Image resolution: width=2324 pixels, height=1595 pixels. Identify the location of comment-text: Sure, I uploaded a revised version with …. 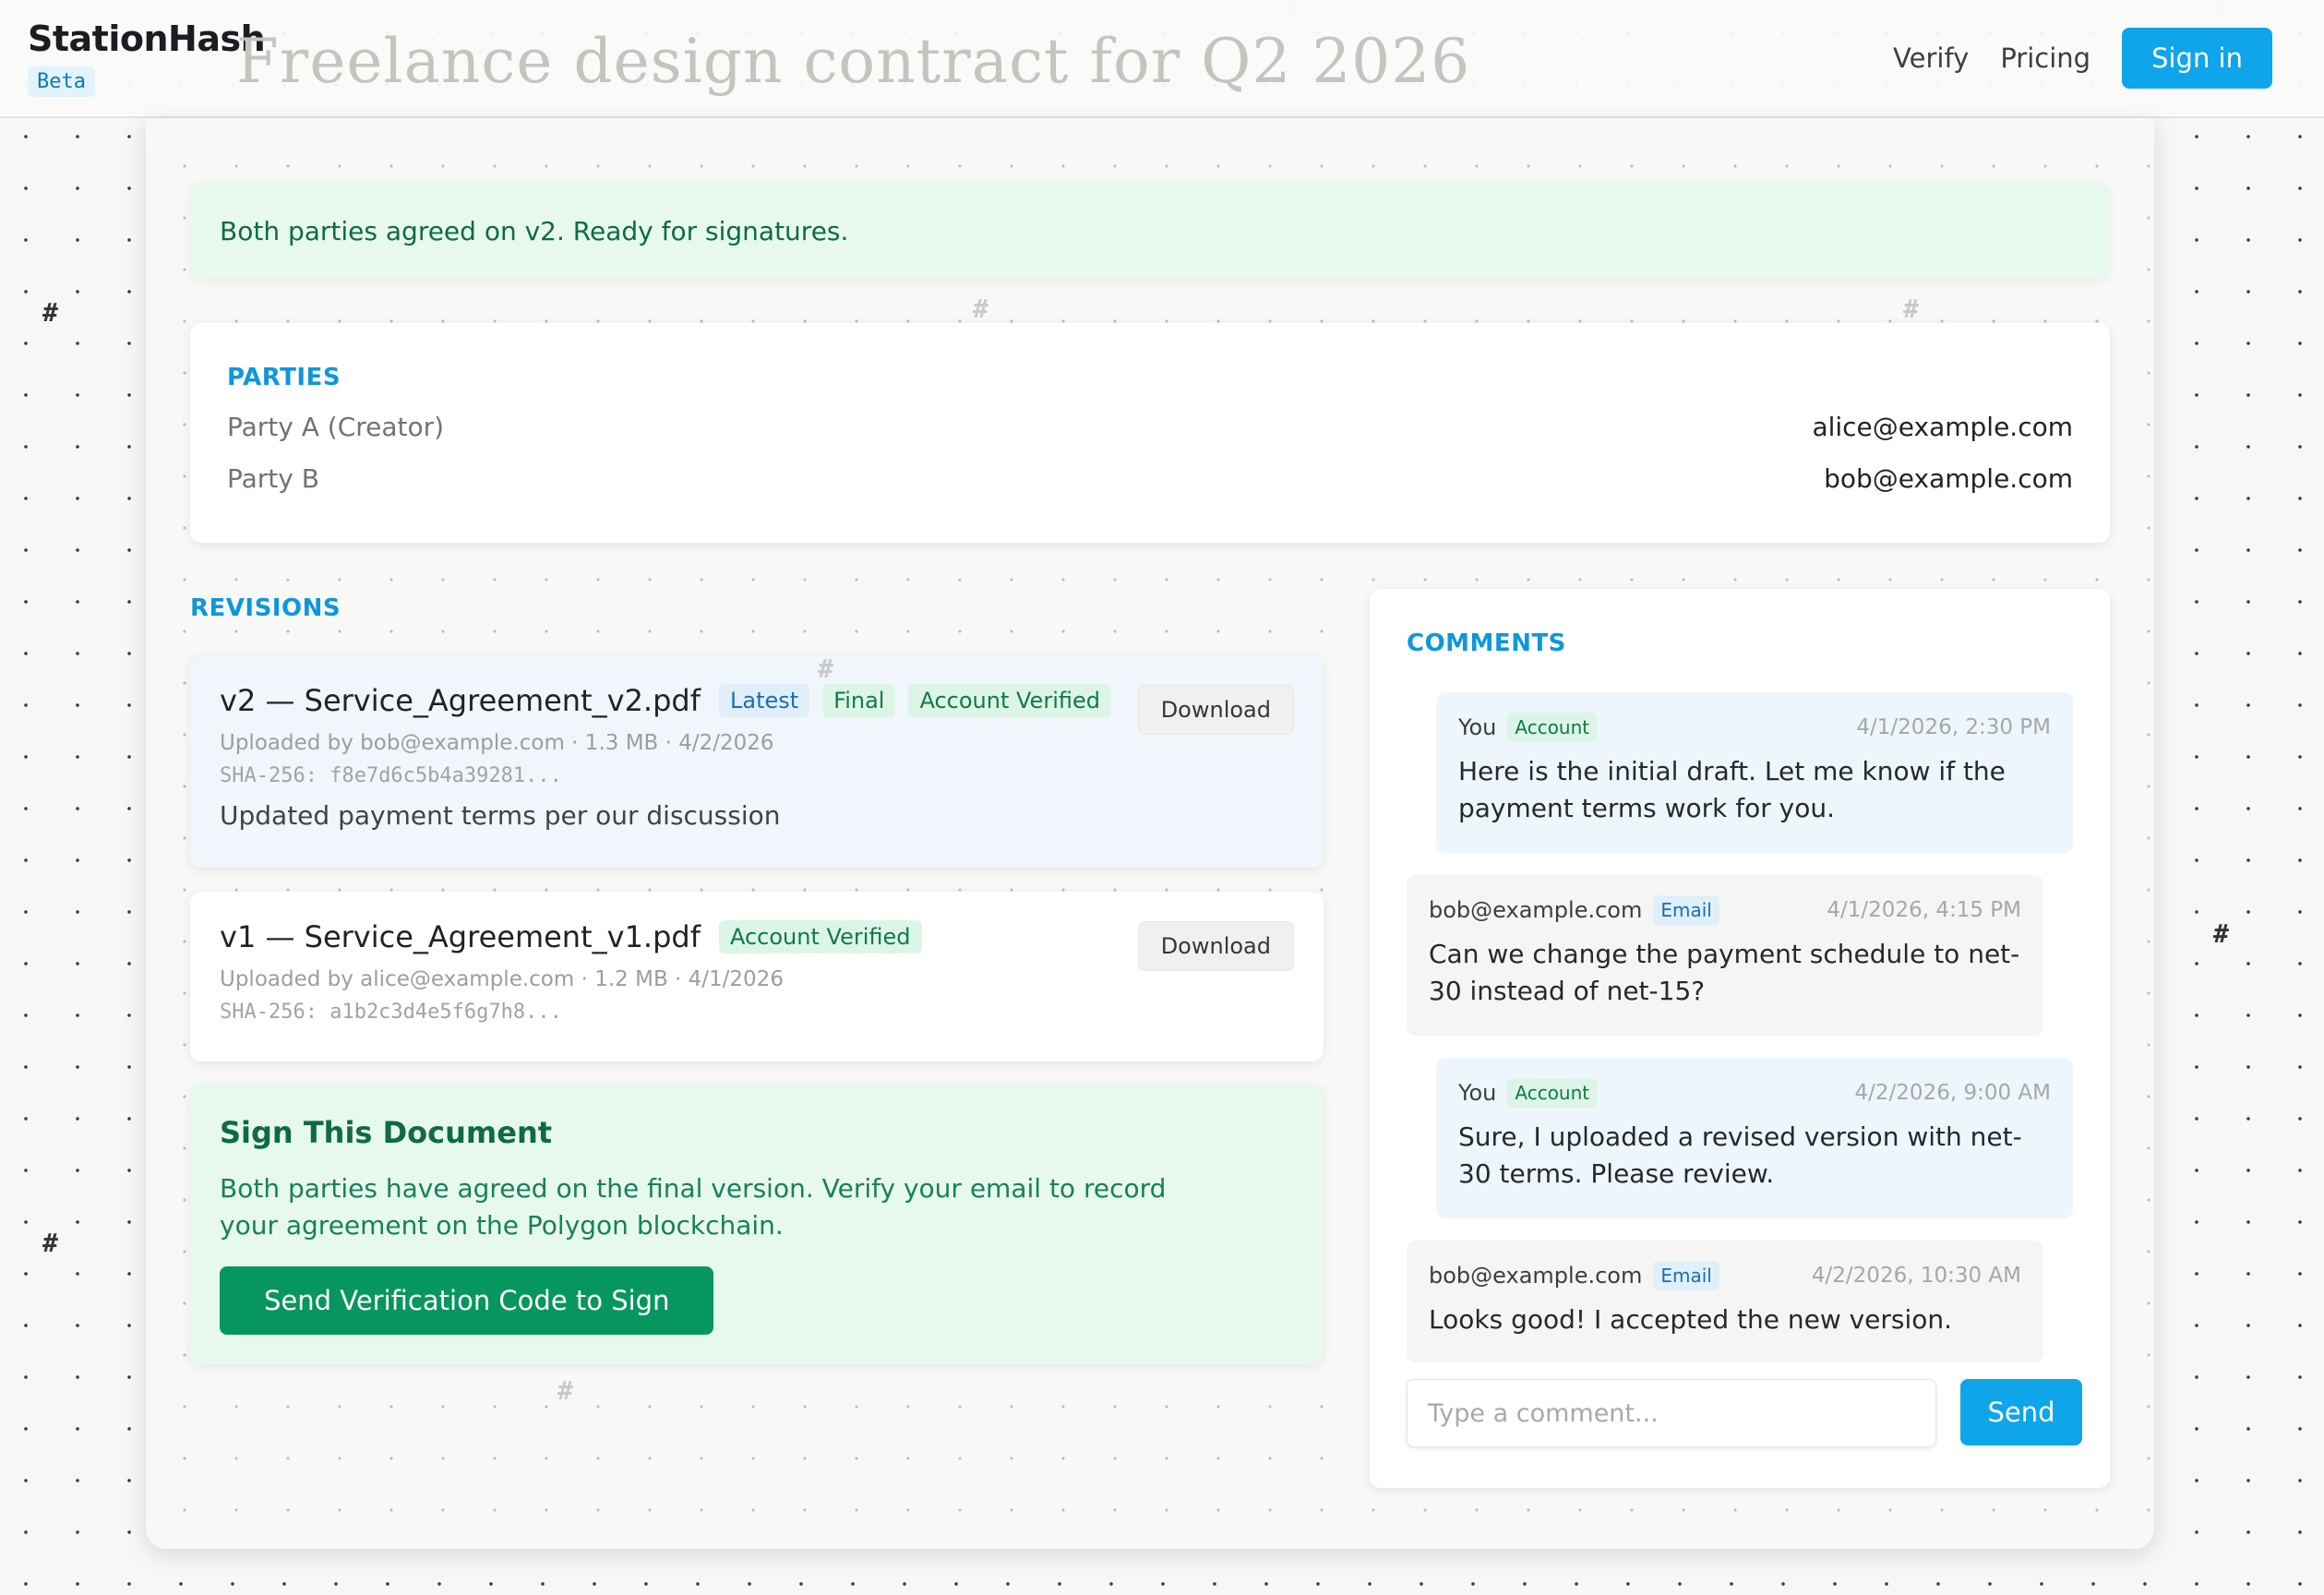
(1740, 1155).